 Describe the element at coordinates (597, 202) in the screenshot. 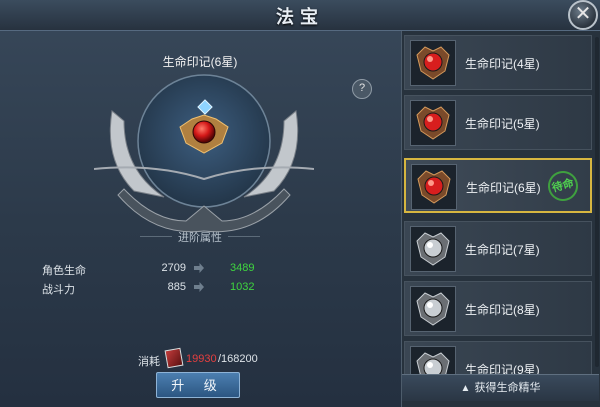

I see `list-scrollbar` at that location.